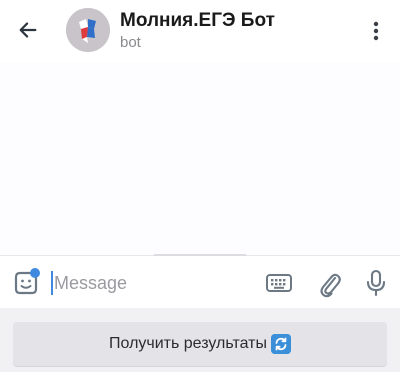 The height and width of the screenshot is (372, 400). I want to click on get-results-button-label: Получить результаты, so click(188, 343).